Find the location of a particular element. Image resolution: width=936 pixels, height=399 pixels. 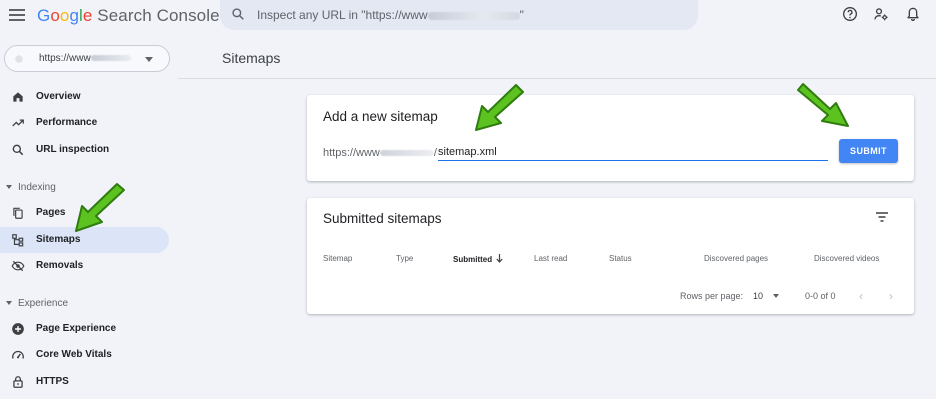

sitemap-url-input is located at coordinates (633, 152).